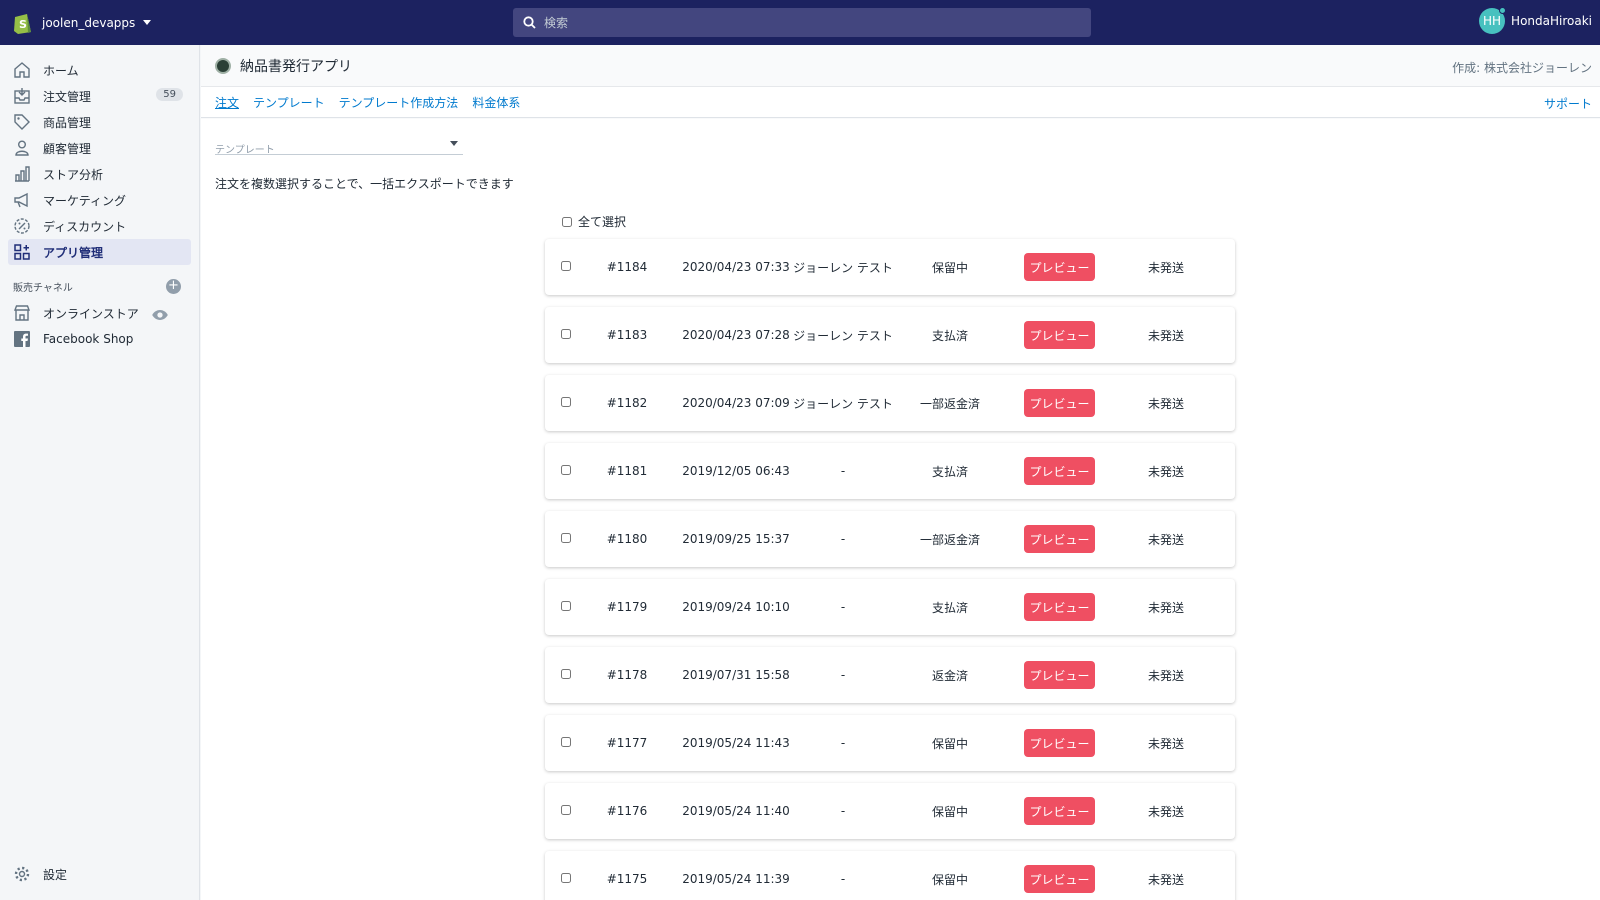 Image resolution: width=1600 pixels, height=900 pixels. I want to click on discount-icon, so click(22, 226).